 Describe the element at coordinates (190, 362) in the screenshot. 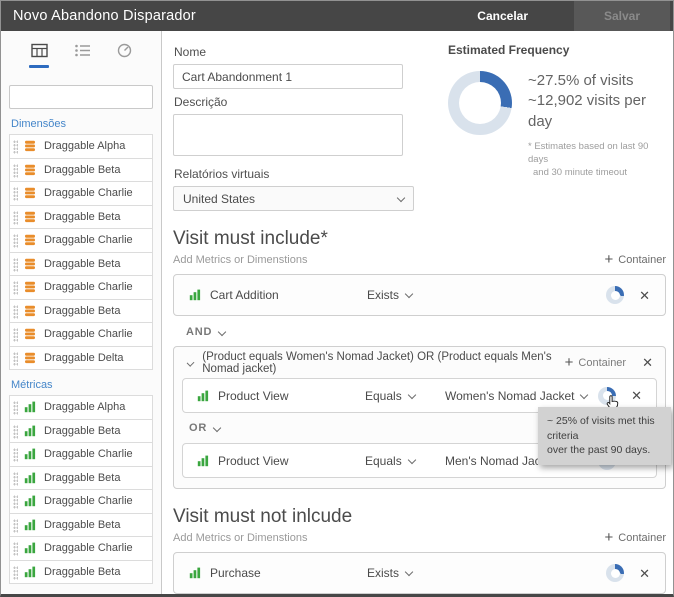

I see `collapse-chevron-icon` at that location.